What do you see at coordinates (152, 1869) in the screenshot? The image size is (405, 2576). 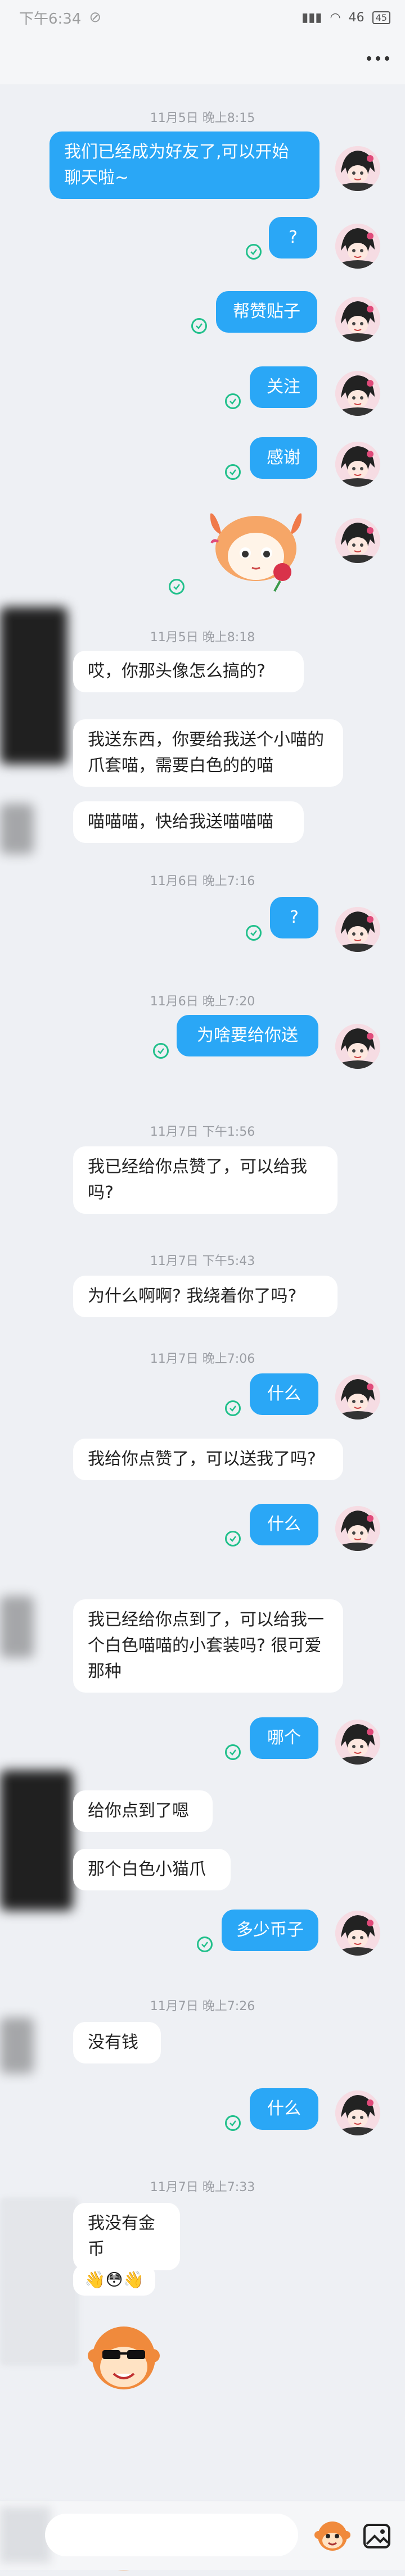 I see `message-bubble-incoming: 那个白色小猫爪` at bounding box center [152, 1869].